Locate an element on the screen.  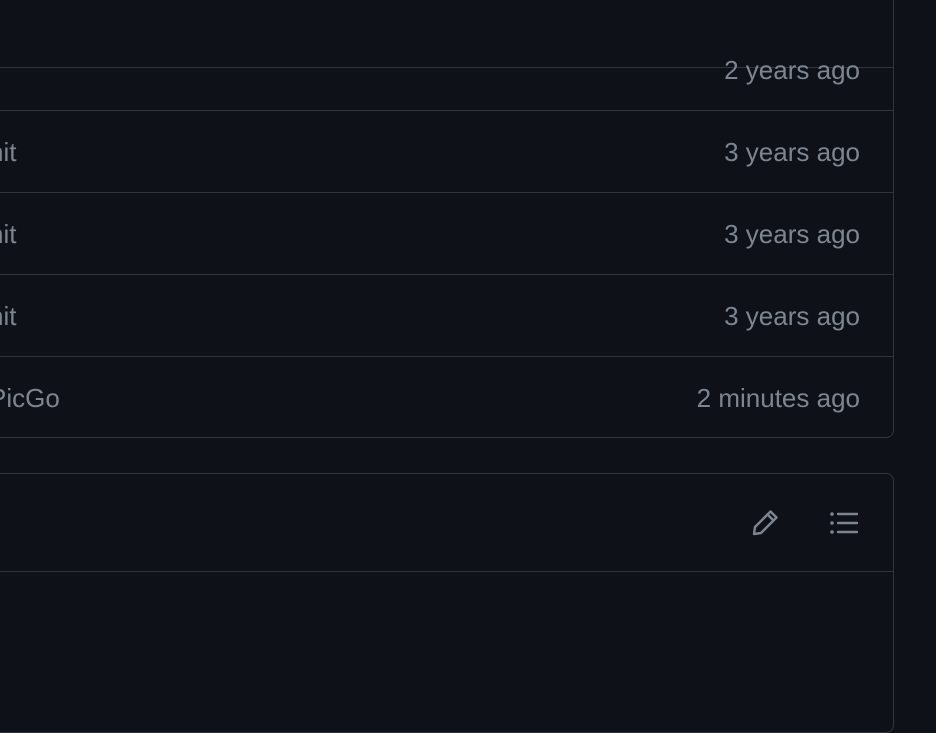
outline-button is located at coordinates (844, 523).